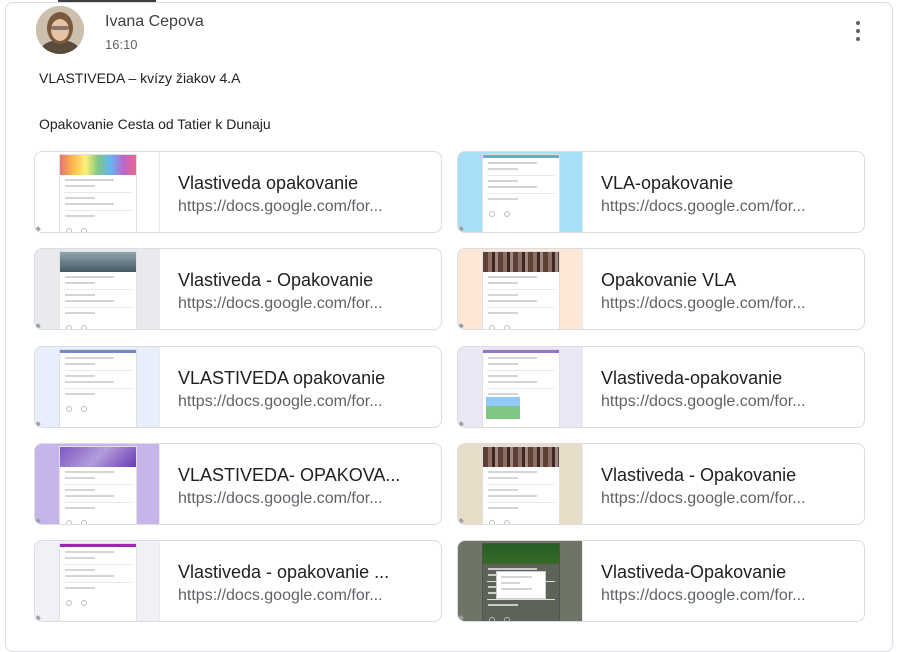 Image resolution: width=900 pixels, height=652 pixels. What do you see at coordinates (858, 33) in the screenshot?
I see `more-vert-icon` at bounding box center [858, 33].